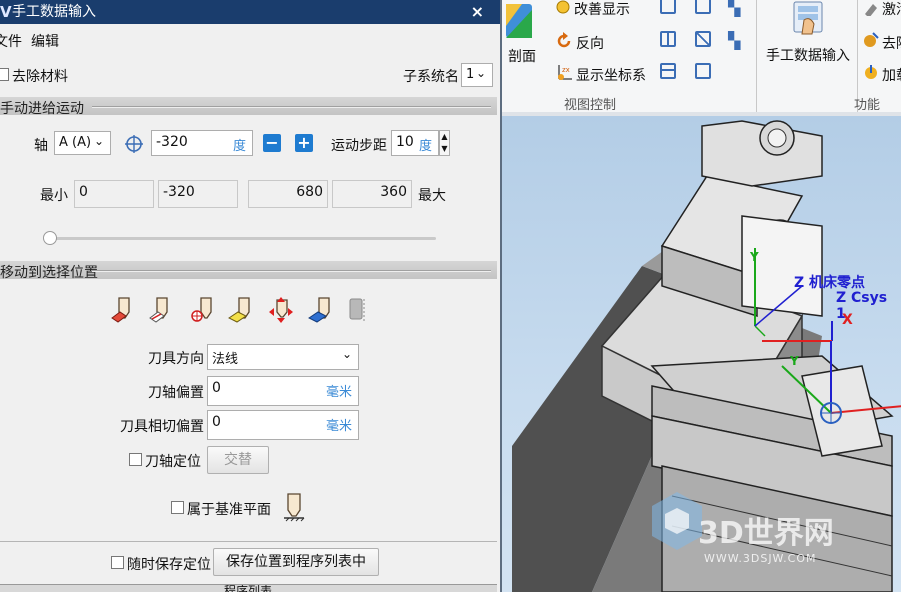 This screenshot has height=592, width=901. I want to click on axis-offset-label: 刀轴偏置, so click(176, 393).